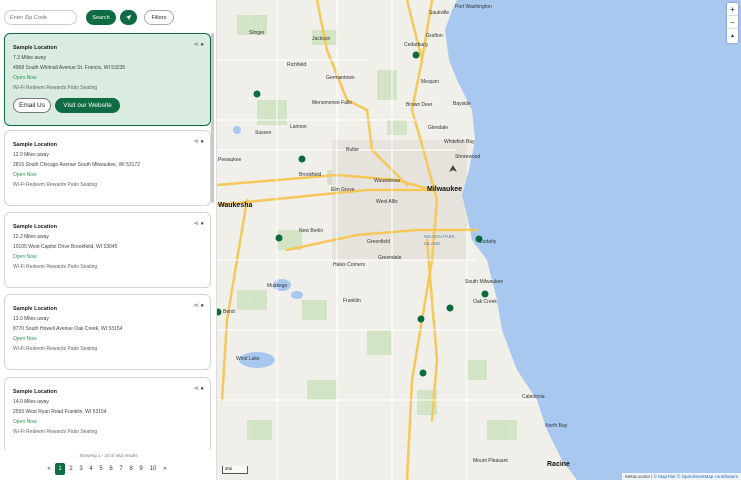 The height and width of the screenshot is (480, 741). What do you see at coordinates (321, 39) in the screenshot?
I see `map-label: Jackson` at bounding box center [321, 39].